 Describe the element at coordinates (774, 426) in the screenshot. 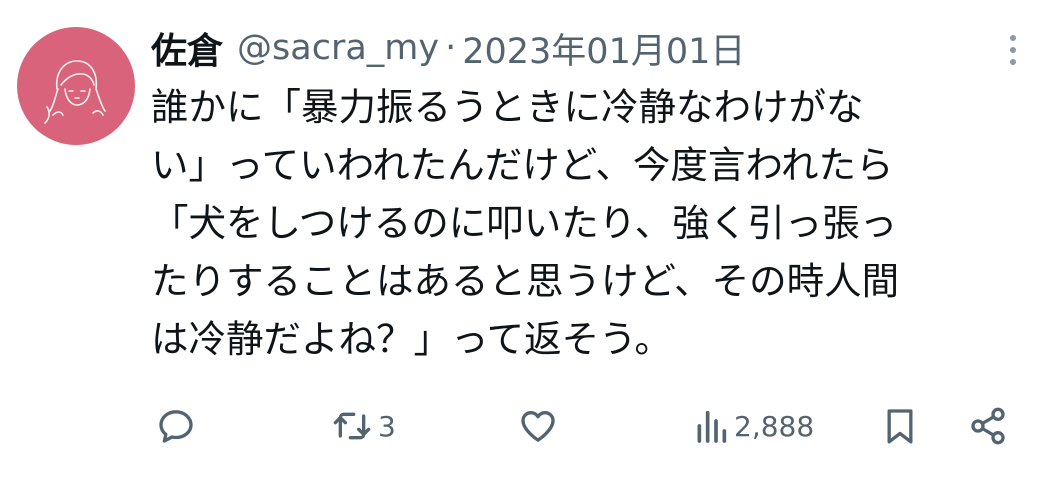

I see `views-count: 2,888` at that location.